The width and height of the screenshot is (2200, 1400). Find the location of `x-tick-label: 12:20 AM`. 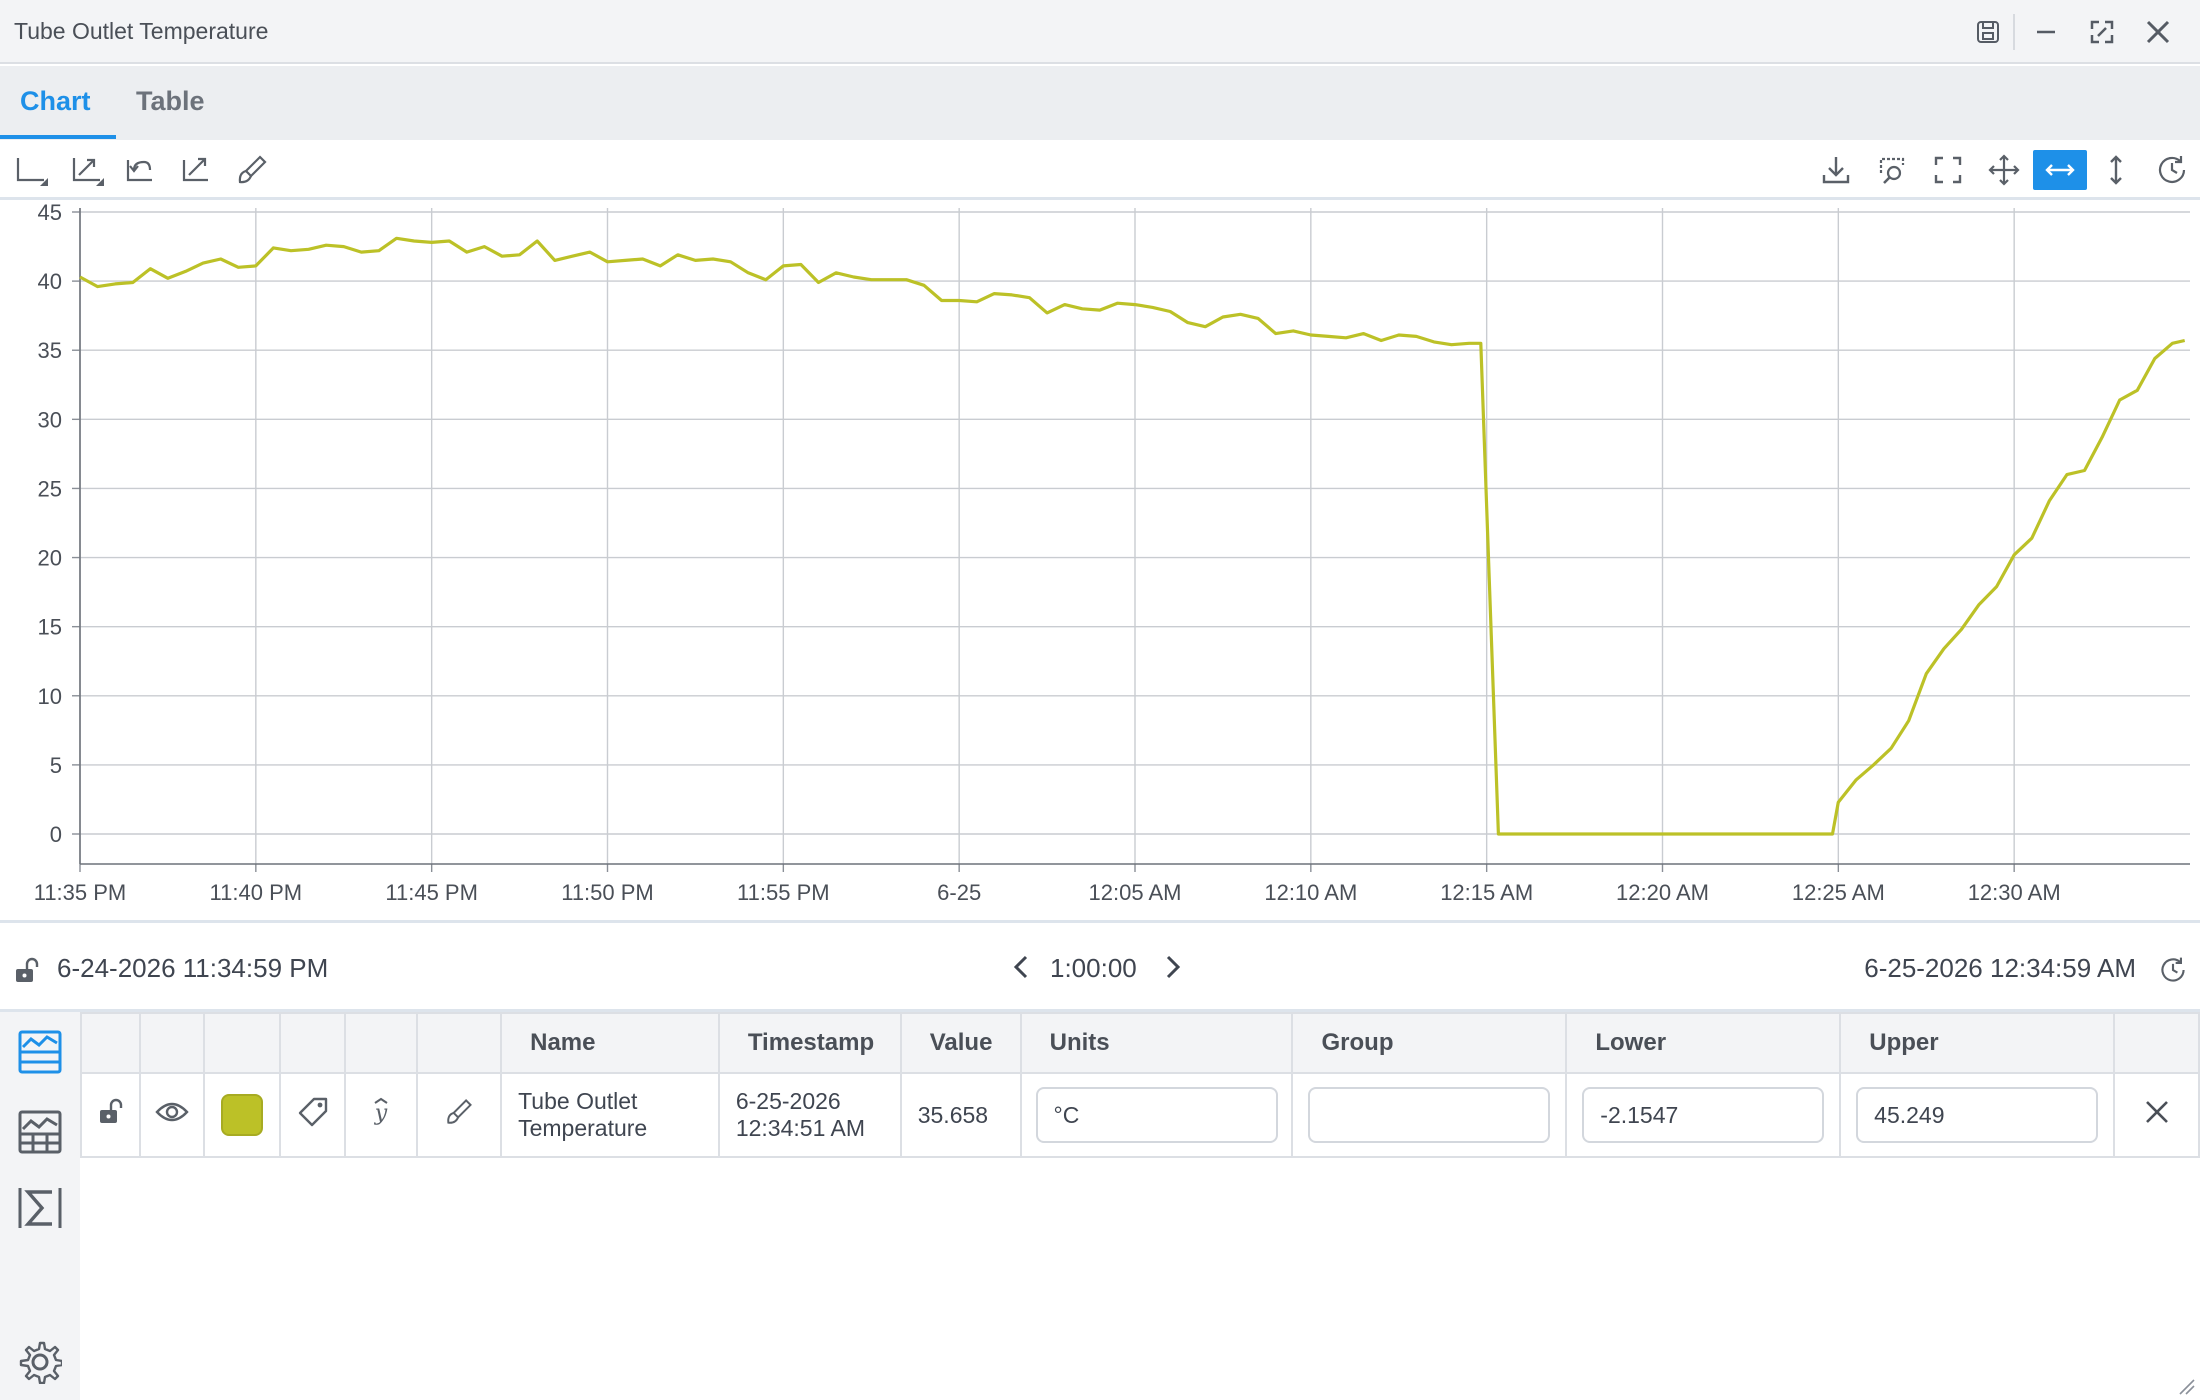

x-tick-label: 12:20 AM is located at coordinates (1662, 892).